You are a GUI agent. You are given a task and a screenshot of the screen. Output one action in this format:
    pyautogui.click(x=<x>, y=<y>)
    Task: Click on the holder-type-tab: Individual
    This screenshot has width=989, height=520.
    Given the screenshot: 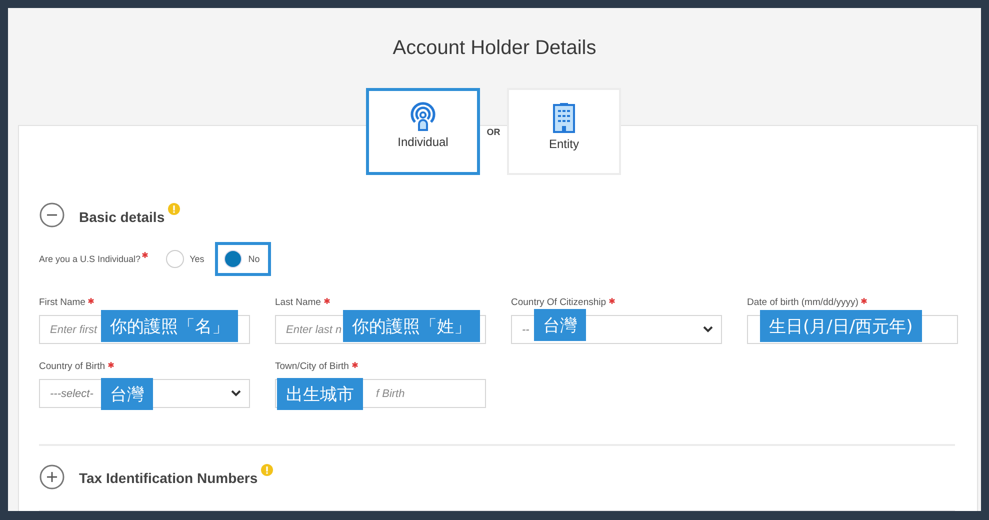 What is the action you would take?
    pyautogui.click(x=423, y=131)
    